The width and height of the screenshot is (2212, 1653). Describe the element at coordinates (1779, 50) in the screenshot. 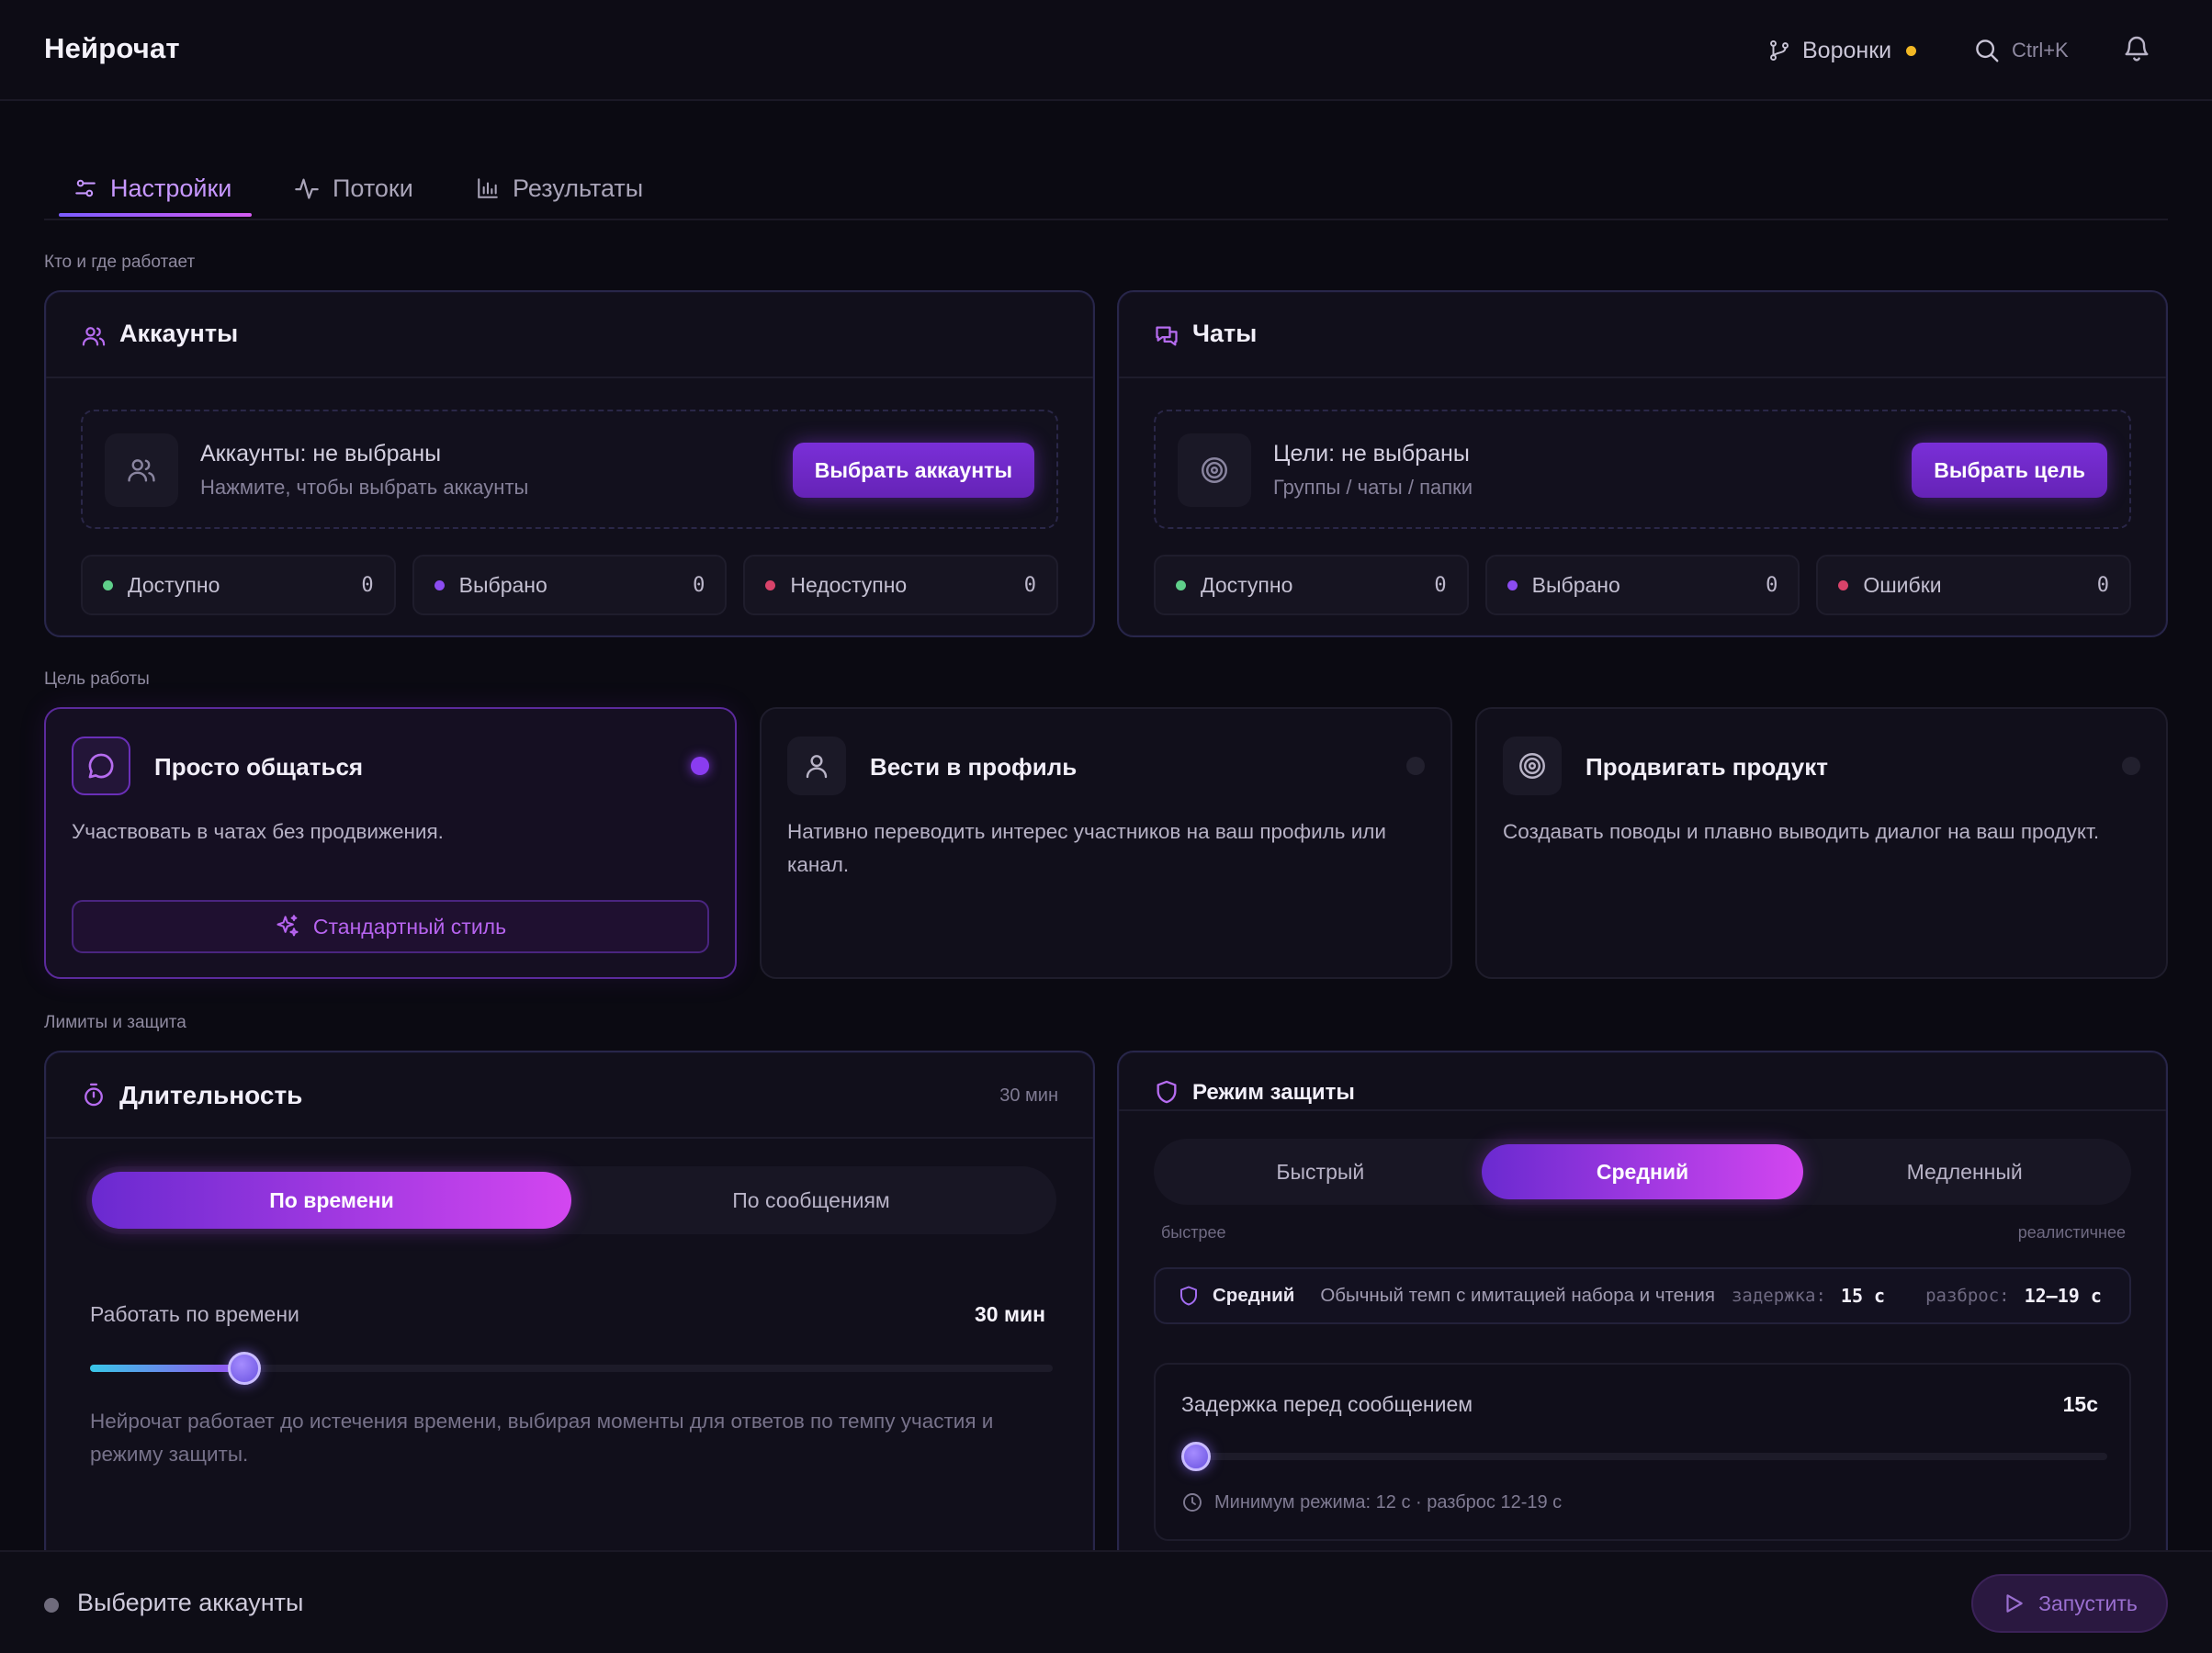

I see `git-branch-icon` at that location.